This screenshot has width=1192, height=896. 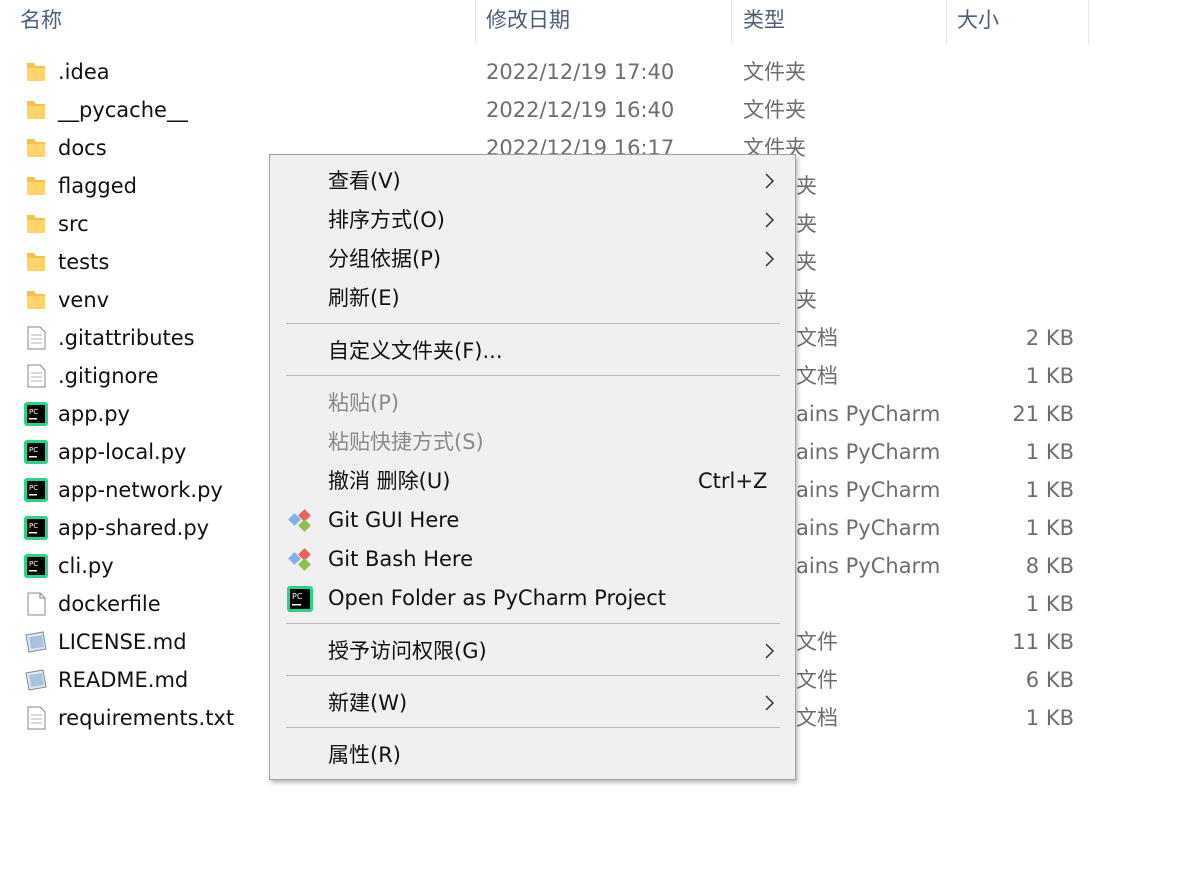 I want to click on menu-item-git-gui-label: Git GUI Here, so click(x=394, y=520).